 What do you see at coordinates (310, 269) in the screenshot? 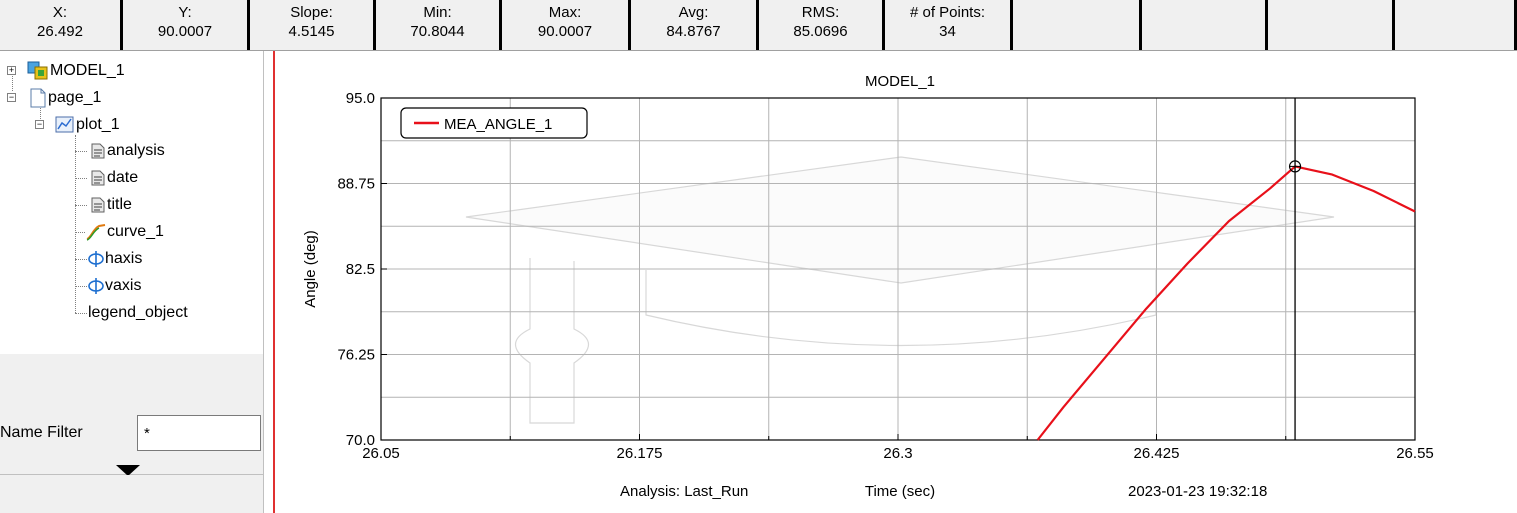
I see `y-axis-label: Angle (deg)` at bounding box center [310, 269].